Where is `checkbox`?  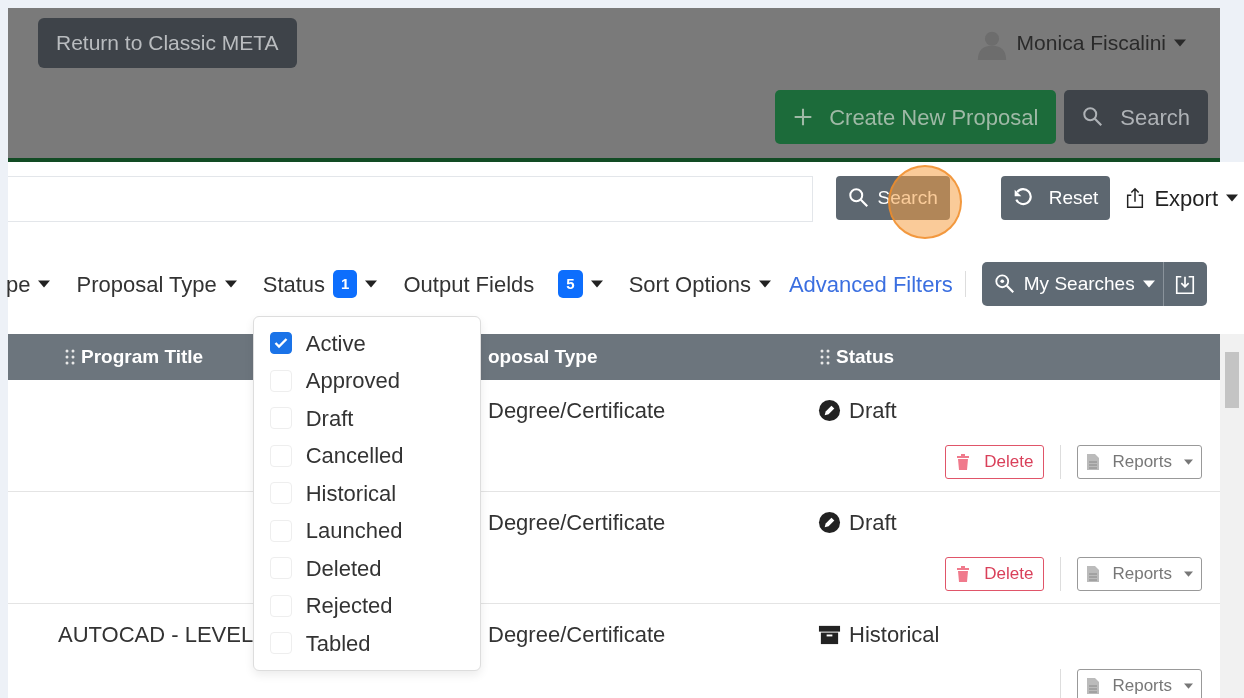
checkbox is located at coordinates (280, 343).